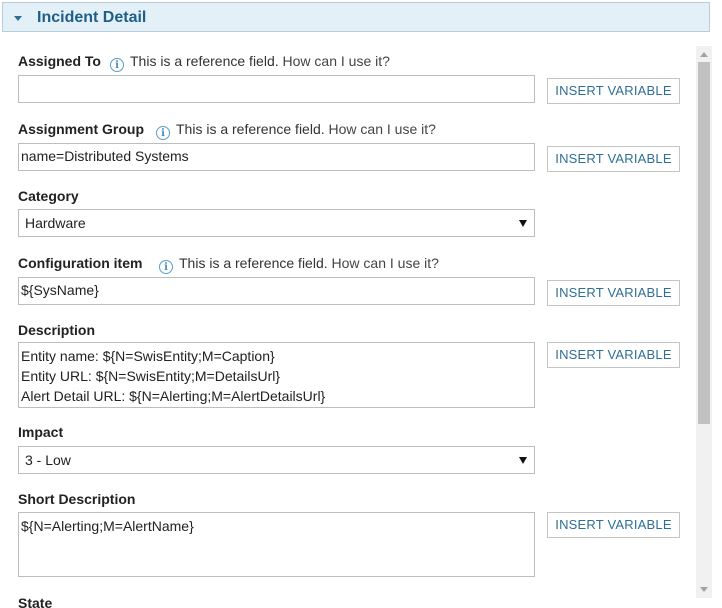 The width and height of the screenshot is (722, 608). I want to click on vertical-scrollbar, so click(704, 322).